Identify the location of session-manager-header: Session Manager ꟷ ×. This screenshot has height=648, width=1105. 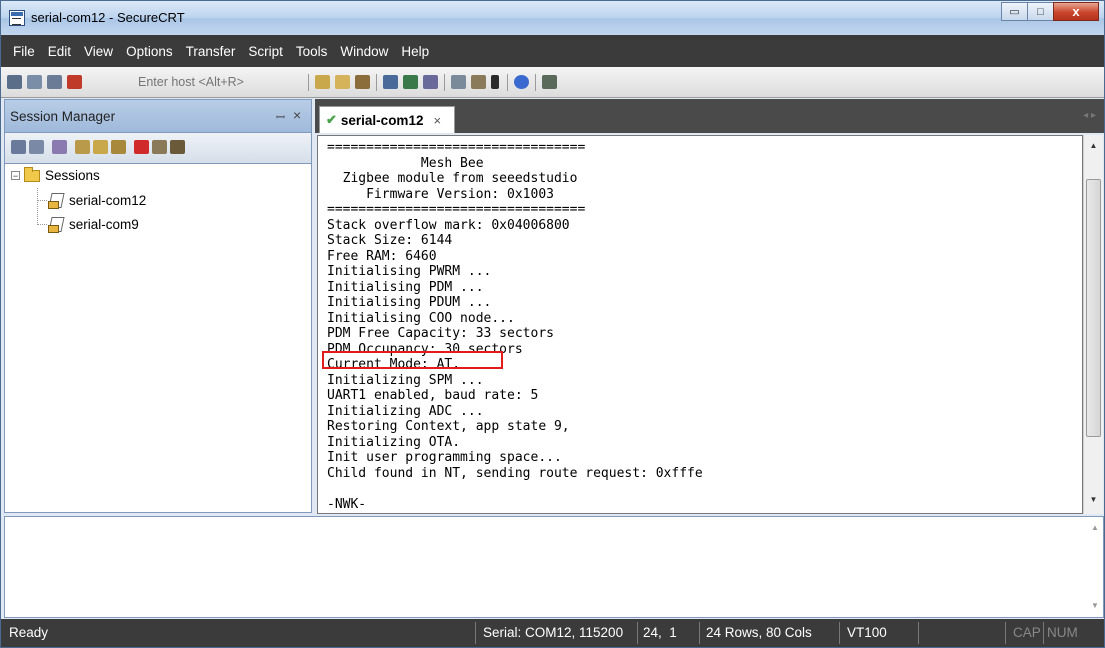
(158, 116).